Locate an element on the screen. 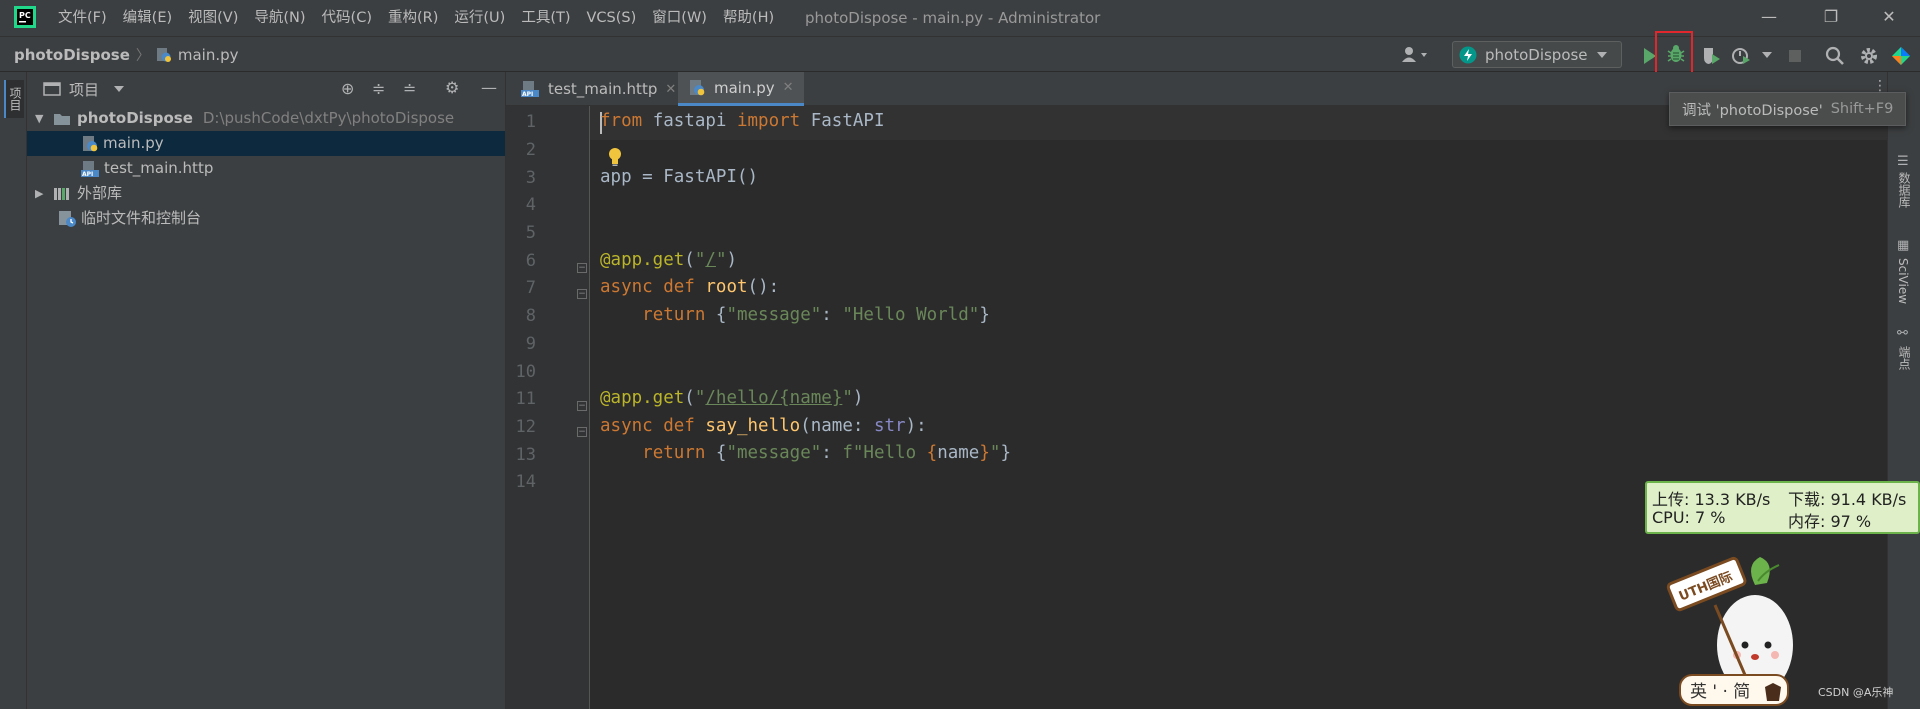 The height and width of the screenshot is (709, 1920). input-method-mascot: UTH国际 英 ' · 简 is located at coordinates (1737, 622).